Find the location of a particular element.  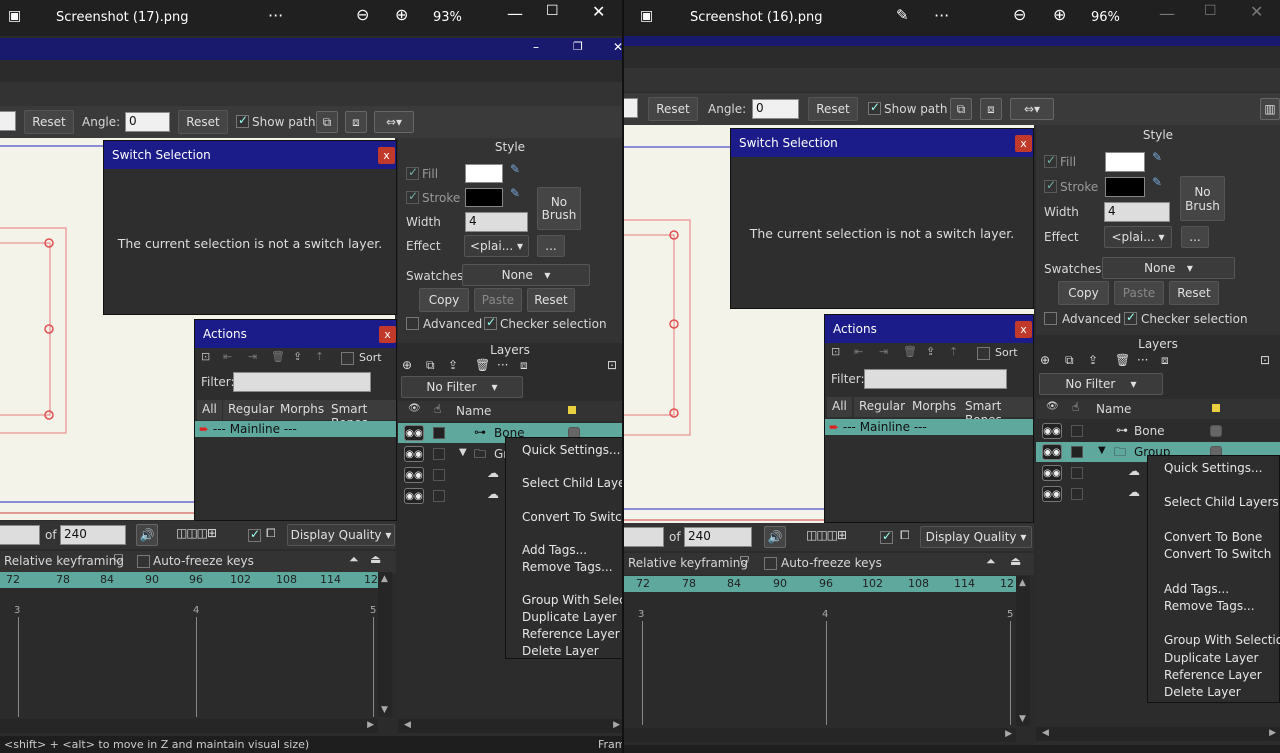

tab-all: All is located at coordinates (209, 410).